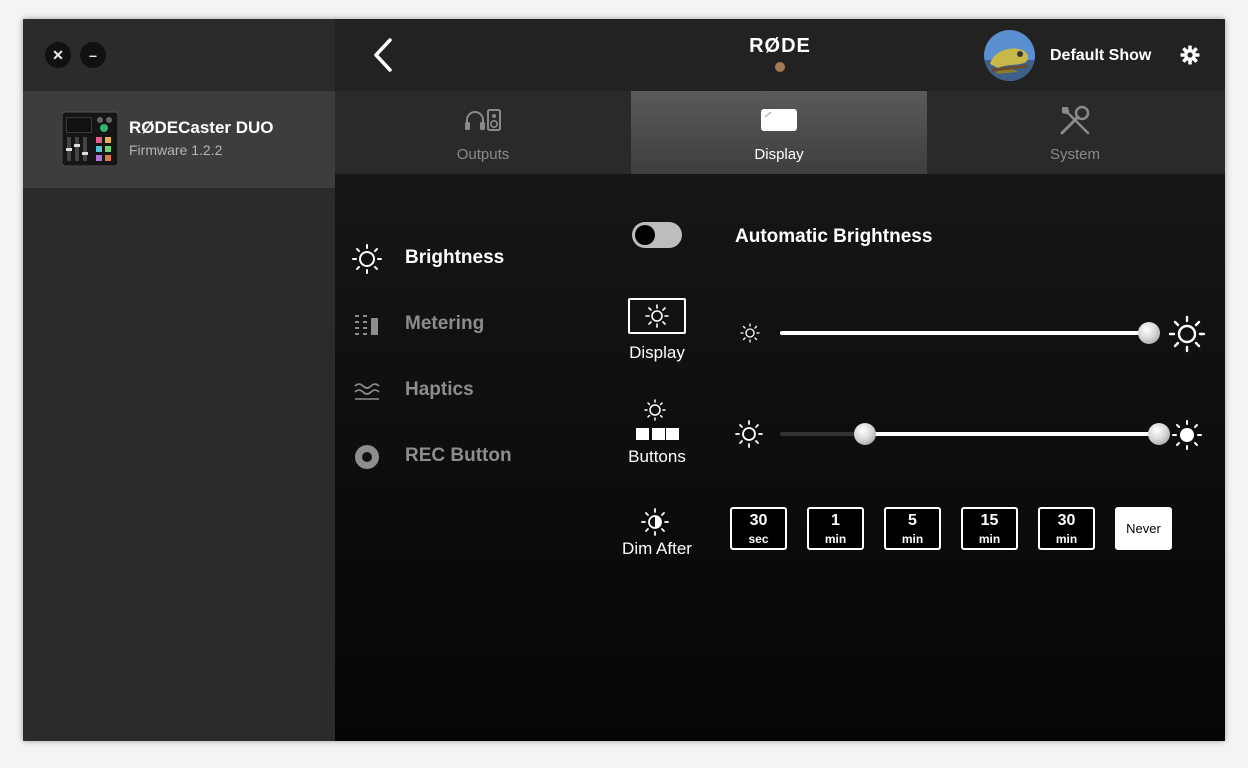 Image resolution: width=1248 pixels, height=768 pixels. I want to click on device-name: RØDECaster DUO, so click(201, 127).